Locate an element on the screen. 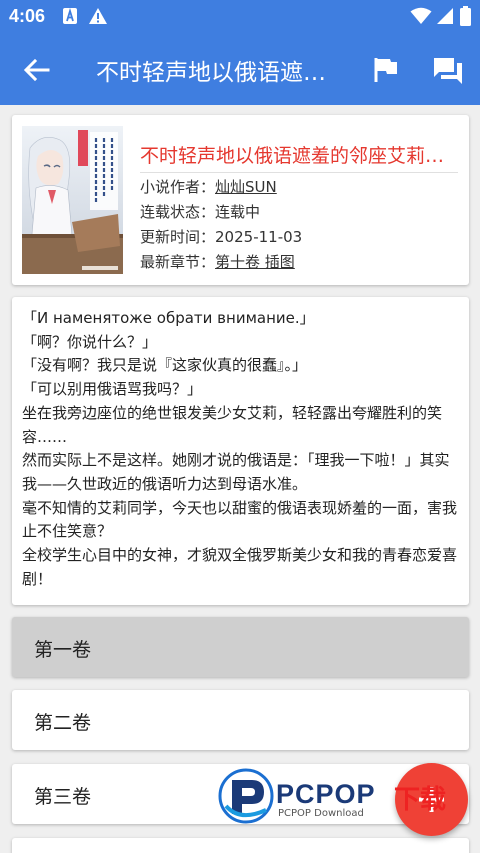 This screenshot has width=480, height=853. volume-label: 第一卷 is located at coordinates (63, 650).